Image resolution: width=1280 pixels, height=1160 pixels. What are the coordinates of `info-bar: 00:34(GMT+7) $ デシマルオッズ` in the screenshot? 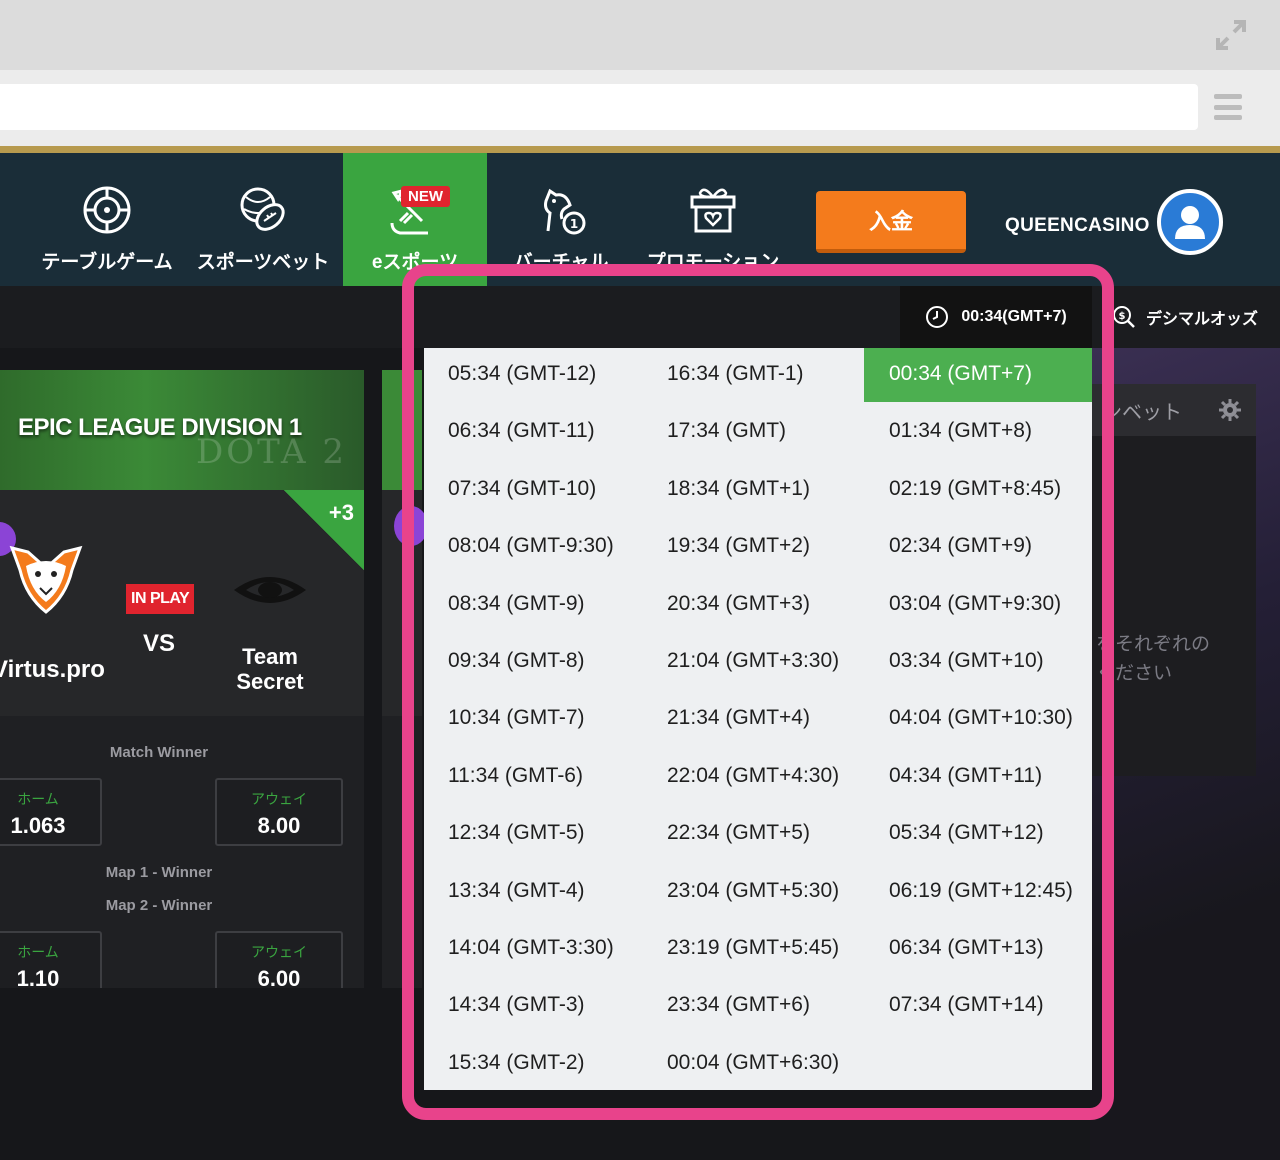 It's located at (640, 317).